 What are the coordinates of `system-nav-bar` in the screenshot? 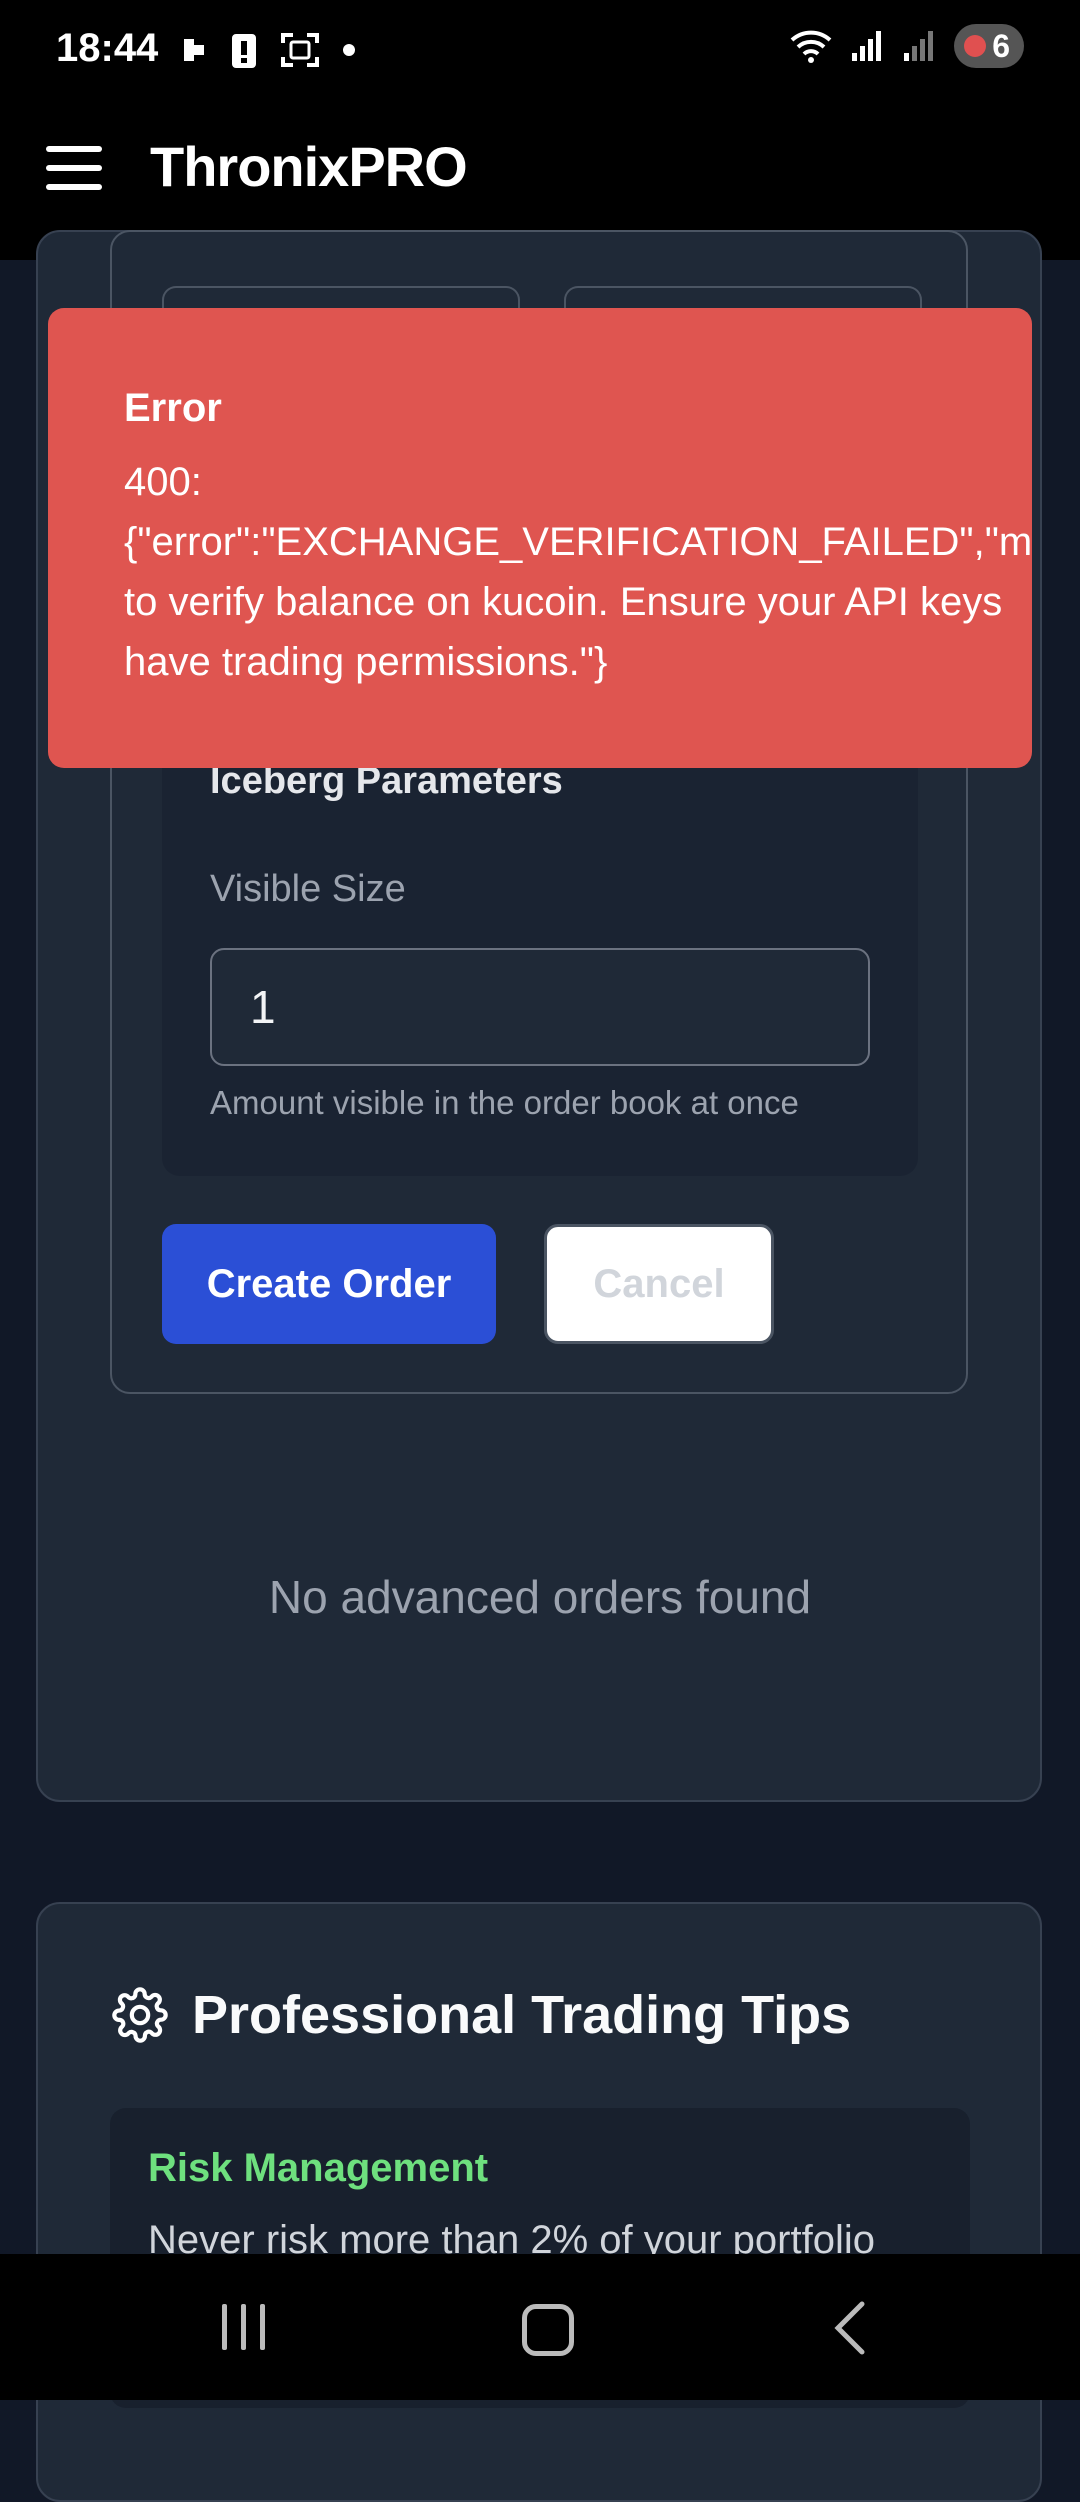 It's located at (540, 2327).